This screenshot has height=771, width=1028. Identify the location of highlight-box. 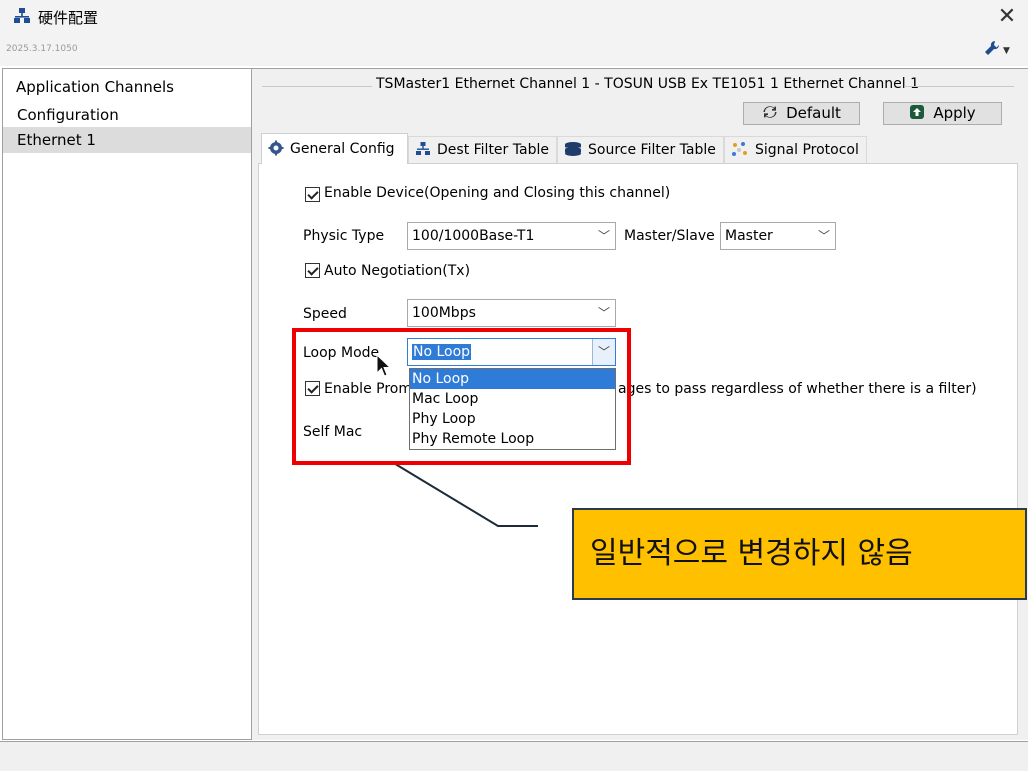
(461, 396).